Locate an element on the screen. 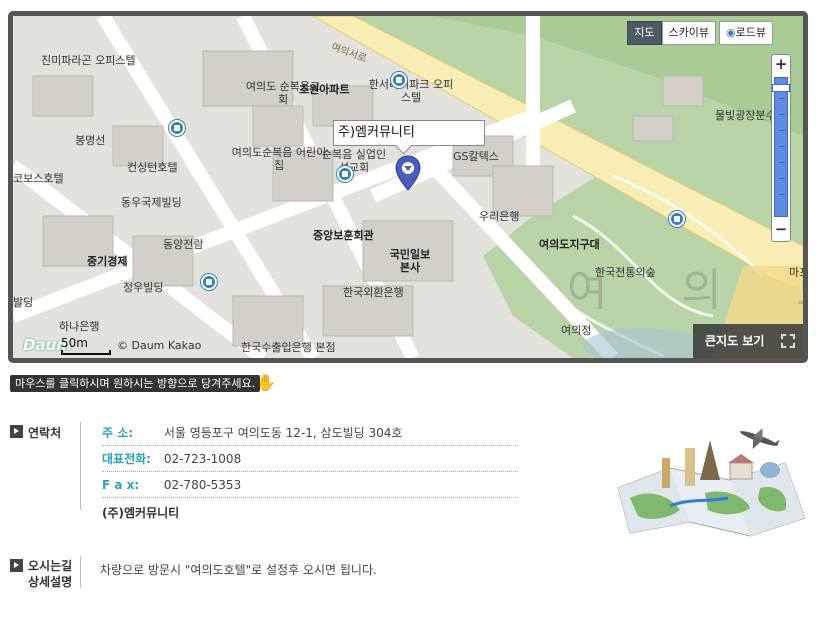  directions-text: 차량으로 방문시 "여의도호텔"로 설정후 오시면 됩니다. is located at coordinates (238, 570).